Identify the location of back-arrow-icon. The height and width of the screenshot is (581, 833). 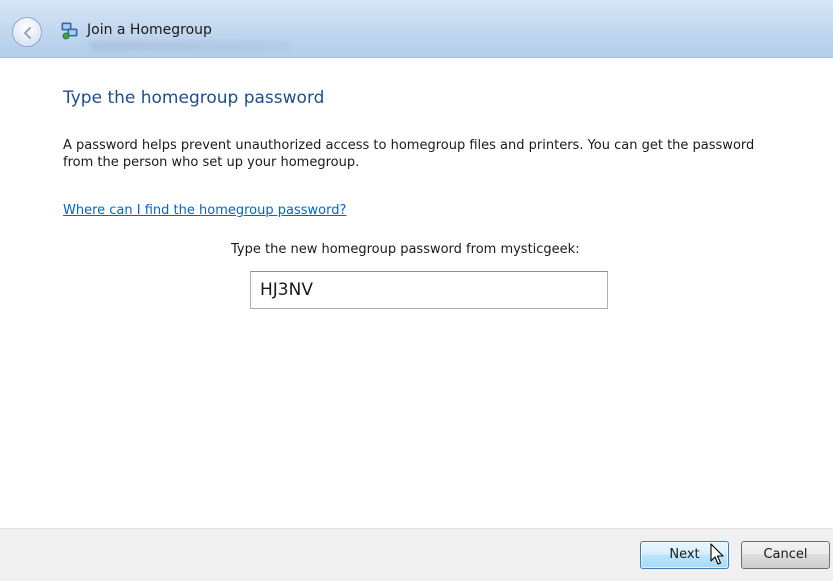
(27, 33).